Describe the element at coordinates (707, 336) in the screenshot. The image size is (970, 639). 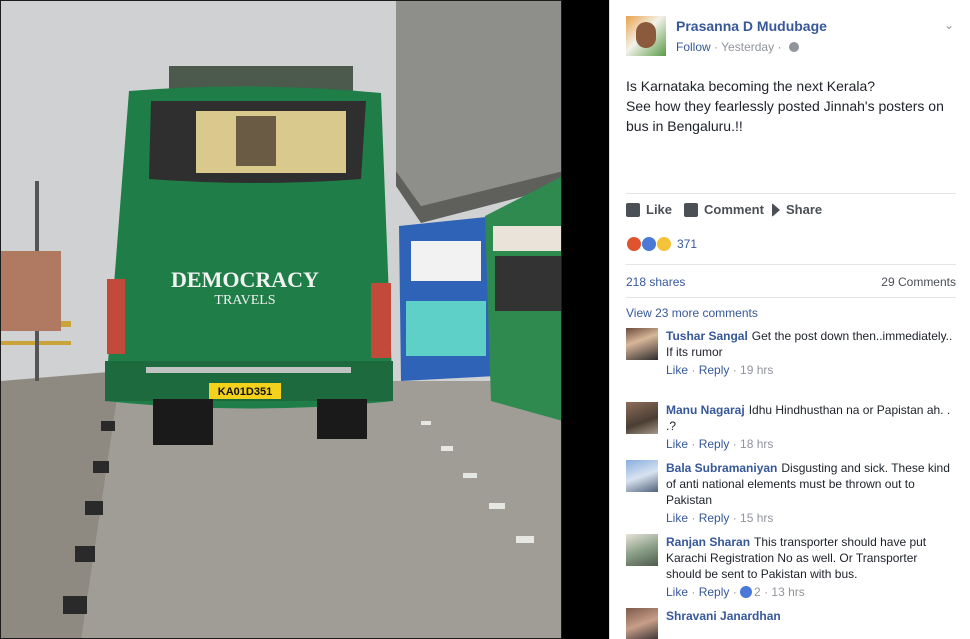
I see `commenter-name: Tushar Sangal` at that location.